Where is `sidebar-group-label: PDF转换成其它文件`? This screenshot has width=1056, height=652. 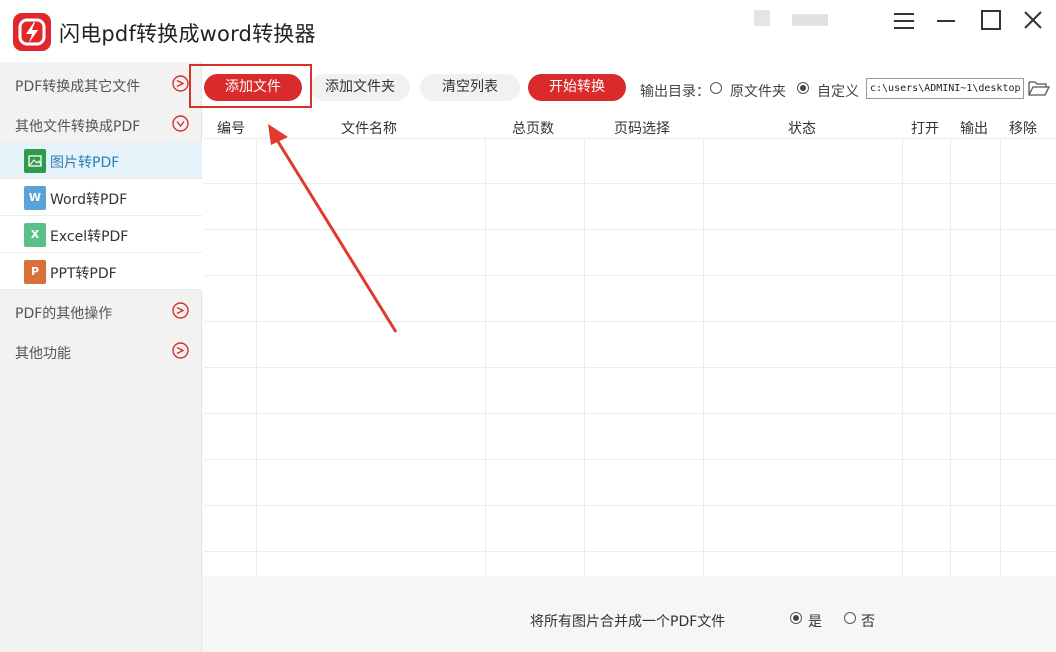
sidebar-group-label: PDF转换成其它文件 is located at coordinates (78, 87).